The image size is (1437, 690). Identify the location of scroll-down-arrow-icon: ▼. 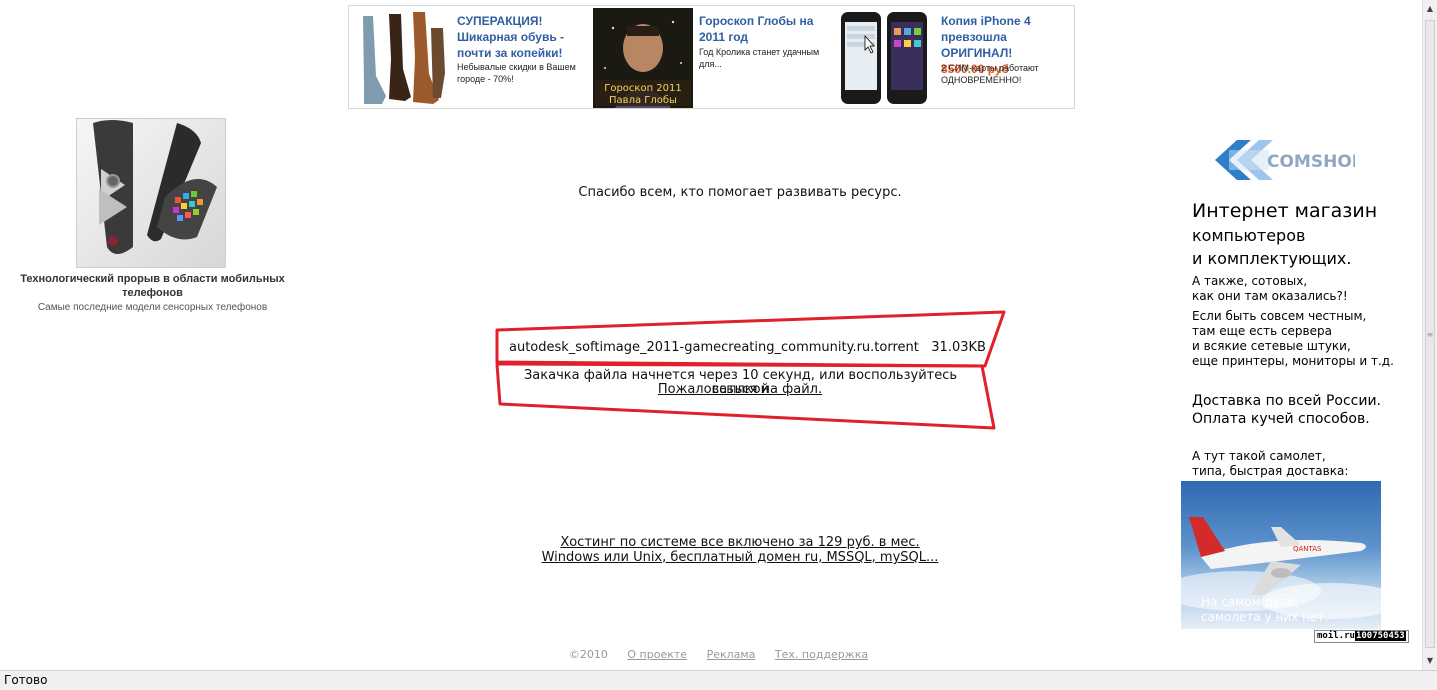
(1430, 661).